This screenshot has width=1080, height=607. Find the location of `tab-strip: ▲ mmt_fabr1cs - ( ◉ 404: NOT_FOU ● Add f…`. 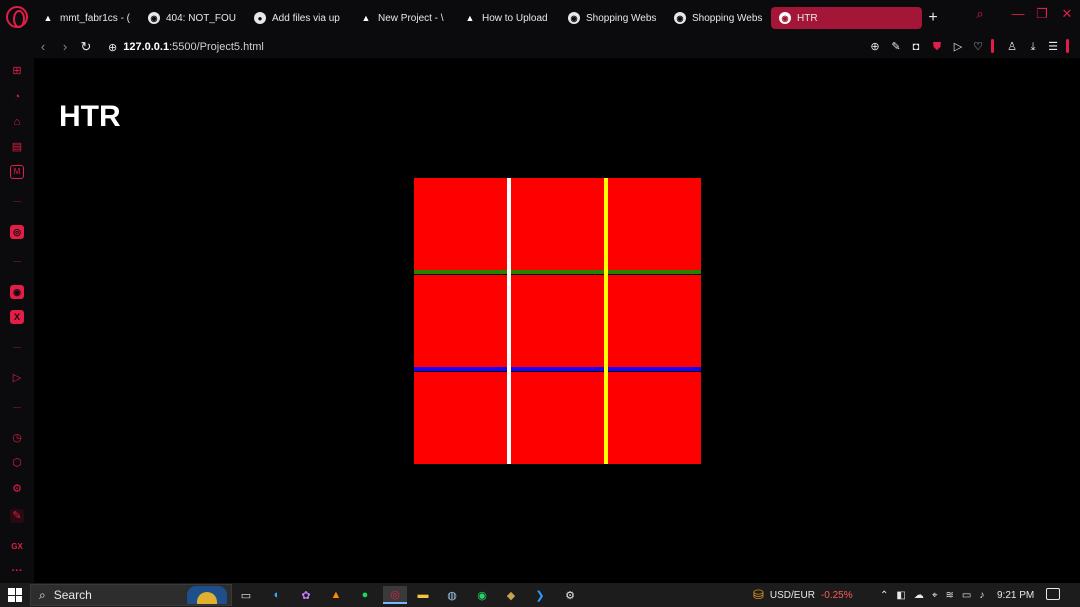

tab-strip: ▲ mmt_fabr1cs - ( ◉ 404: NOT_FOU ● Add f… is located at coordinates (540, 18).